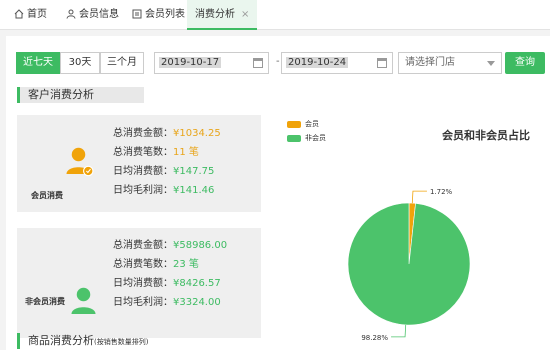 The image size is (550, 350). What do you see at coordinates (80, 63) in the screenshot?
I see `range-30days-button: 30天` at bounding box center [80, 63].